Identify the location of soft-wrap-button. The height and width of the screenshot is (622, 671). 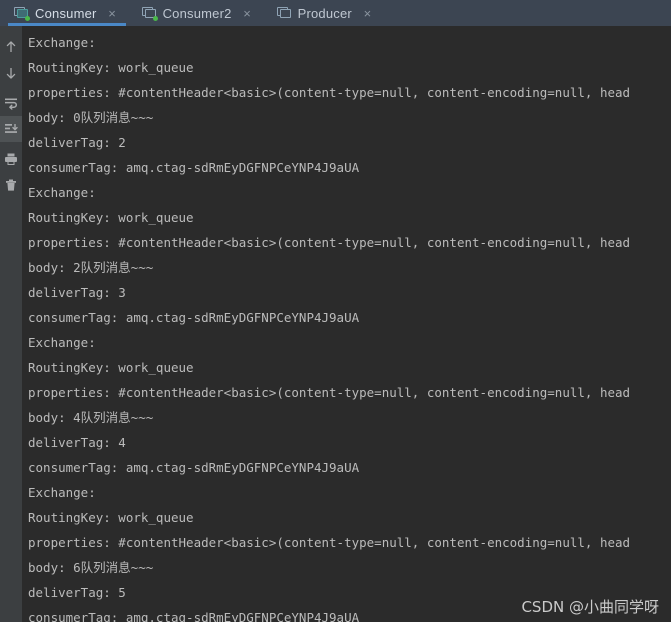
(11, 103).